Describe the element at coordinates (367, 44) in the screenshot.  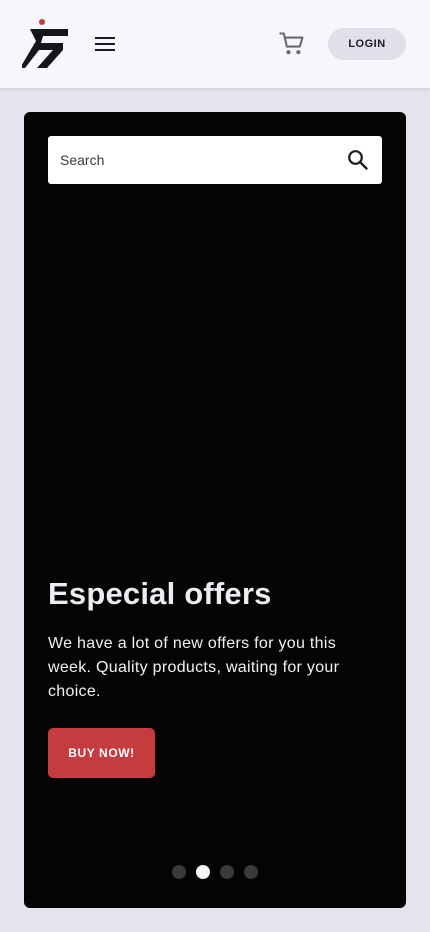
I see `login-button: LOGIN` at that location.